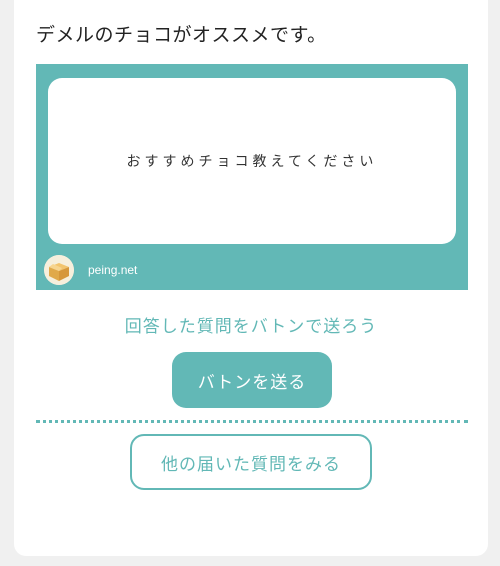 The height and width of the screenshot is (566, 500). What do you see at coordinates (251, 462) in the screenshot?
I see `view-more-questions-button: 他の届いた質問をみる` at bounding box center [251, 462].